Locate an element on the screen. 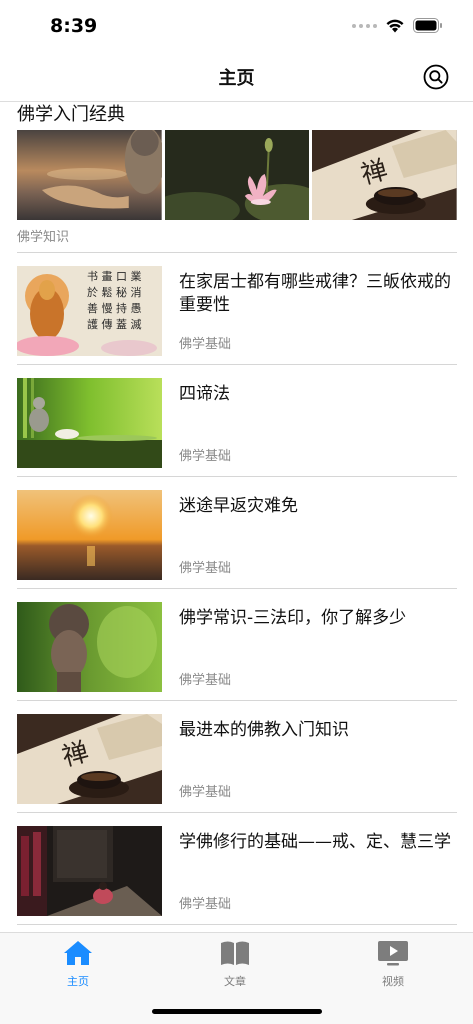 The height and width of the screenshot is (1024, 473). tab-articles: 文章 is located at coordinates (235, 964).